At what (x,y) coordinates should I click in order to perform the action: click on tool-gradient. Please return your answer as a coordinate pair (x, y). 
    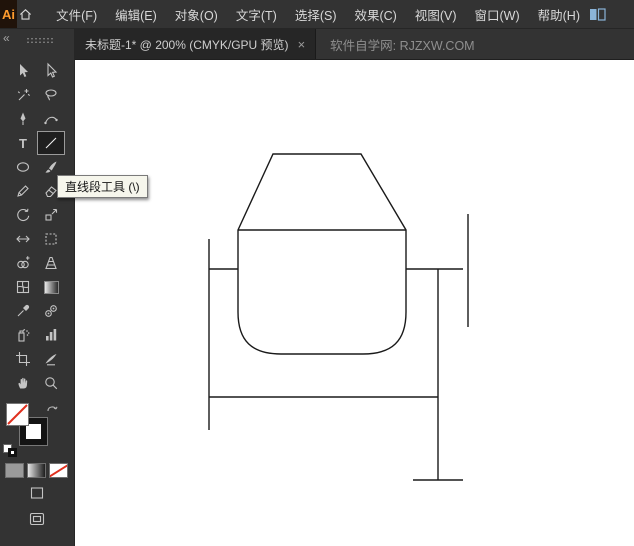
    Looking at the image, I should click on (51, 287).